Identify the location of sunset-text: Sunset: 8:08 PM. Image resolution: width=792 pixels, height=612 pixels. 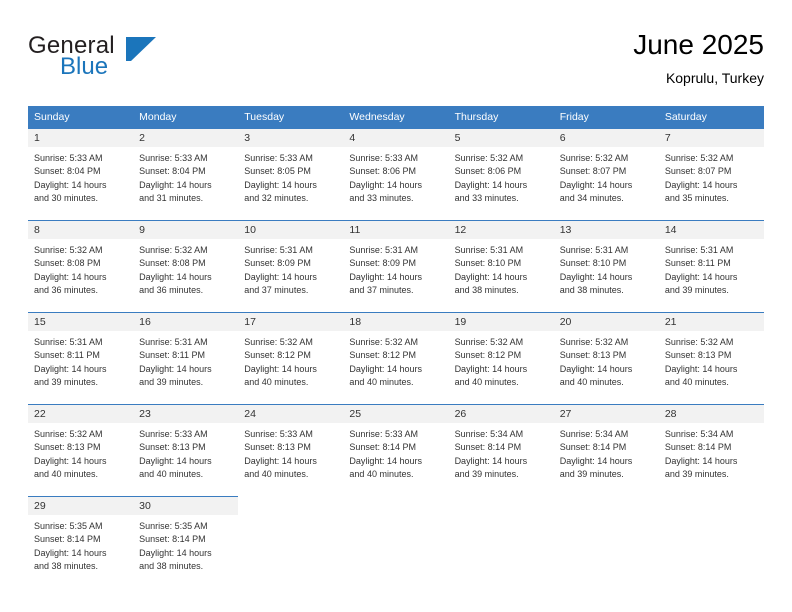
(67, 263).